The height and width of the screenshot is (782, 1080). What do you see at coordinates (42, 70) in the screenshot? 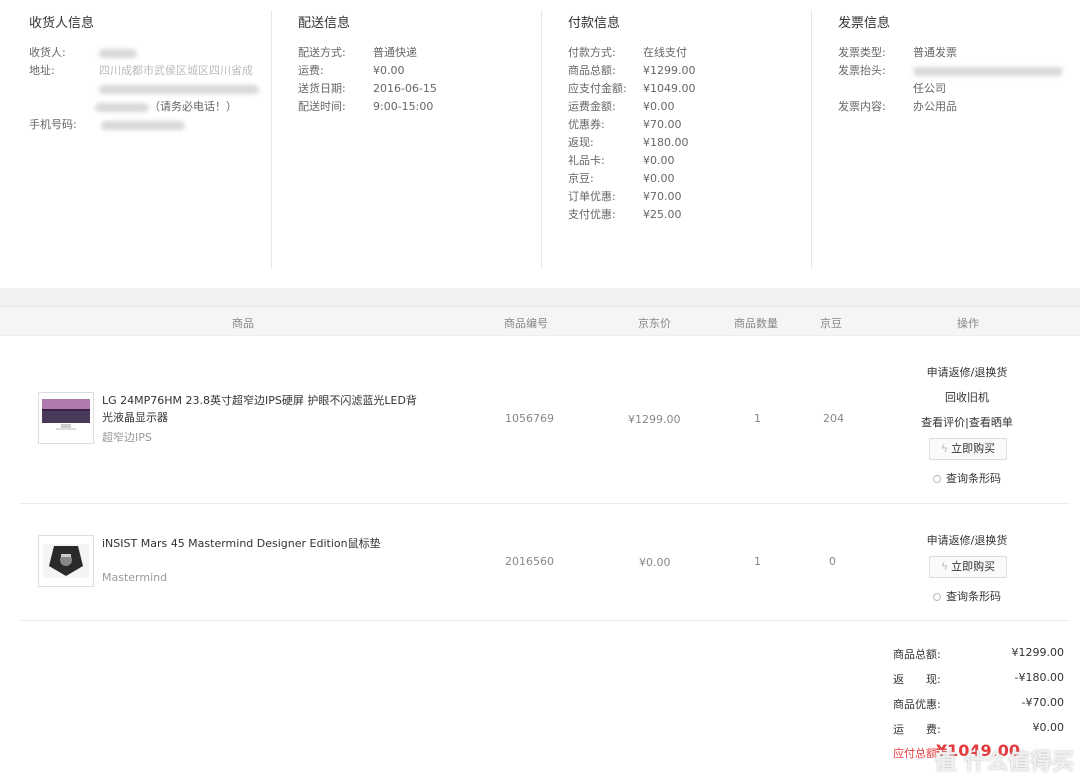
I see `address-label: 地址:` at bounding box center [42, 70].